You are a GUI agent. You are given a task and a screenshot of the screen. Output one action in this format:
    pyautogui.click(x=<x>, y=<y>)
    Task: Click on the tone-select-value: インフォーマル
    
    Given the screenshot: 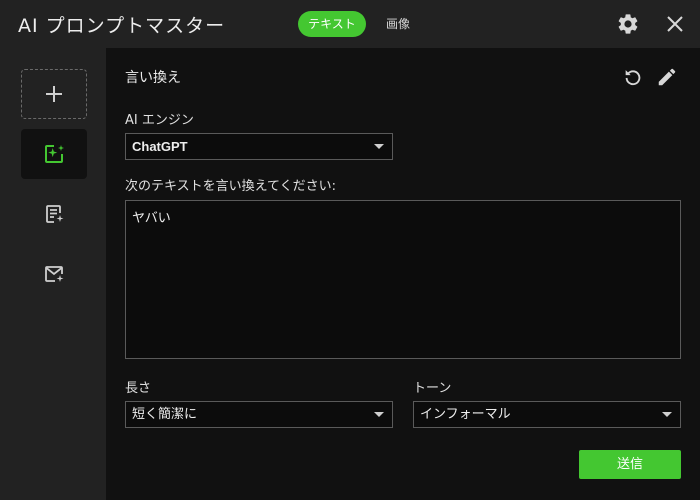 What is the action you would take?
    pyautogui.click(x=465, y=414)
    